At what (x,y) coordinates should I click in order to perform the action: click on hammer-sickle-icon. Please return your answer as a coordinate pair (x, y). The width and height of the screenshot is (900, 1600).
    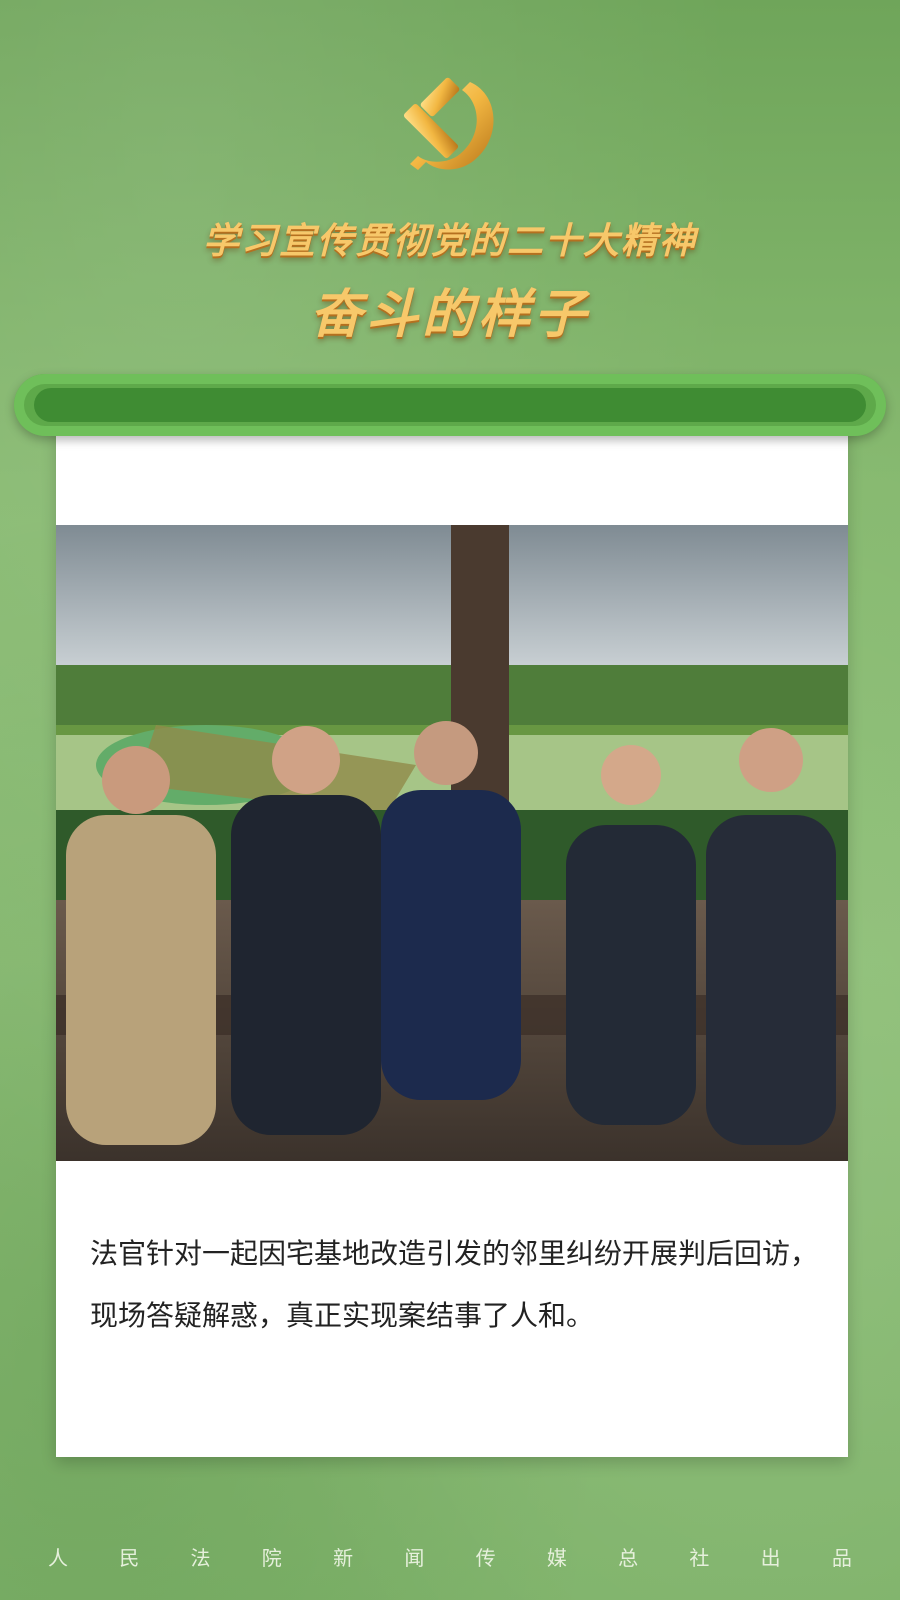
    Looking at the image, I should click on (455, 125).